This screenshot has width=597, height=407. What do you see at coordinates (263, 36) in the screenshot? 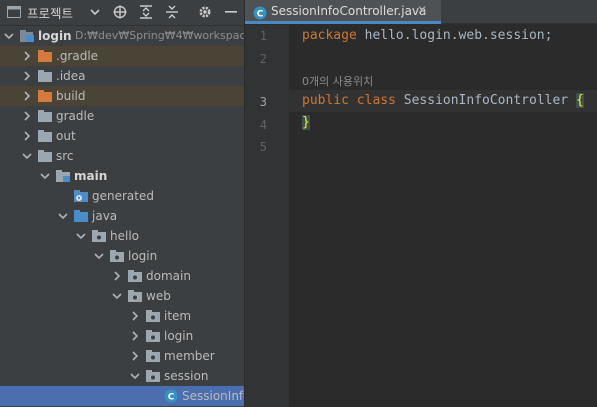
I see `line-number: 1` at bounding box center [263, 36].